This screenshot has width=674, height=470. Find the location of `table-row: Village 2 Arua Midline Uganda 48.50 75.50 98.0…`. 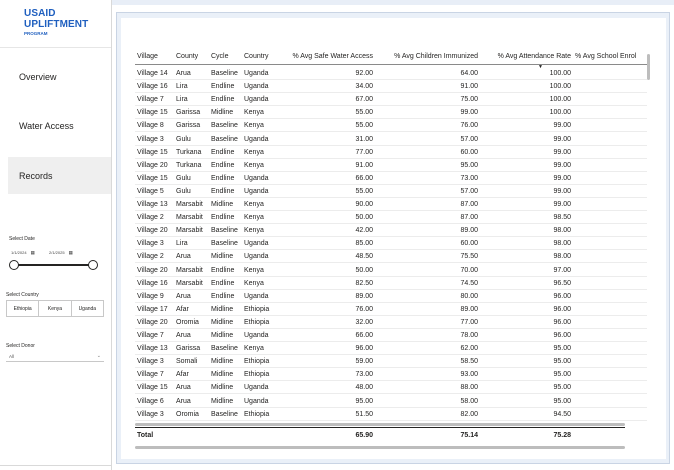

table-row: Village 2 Arua Midline Uganda 48.50 75.50 98.0… is located at coordinates (391, 257).